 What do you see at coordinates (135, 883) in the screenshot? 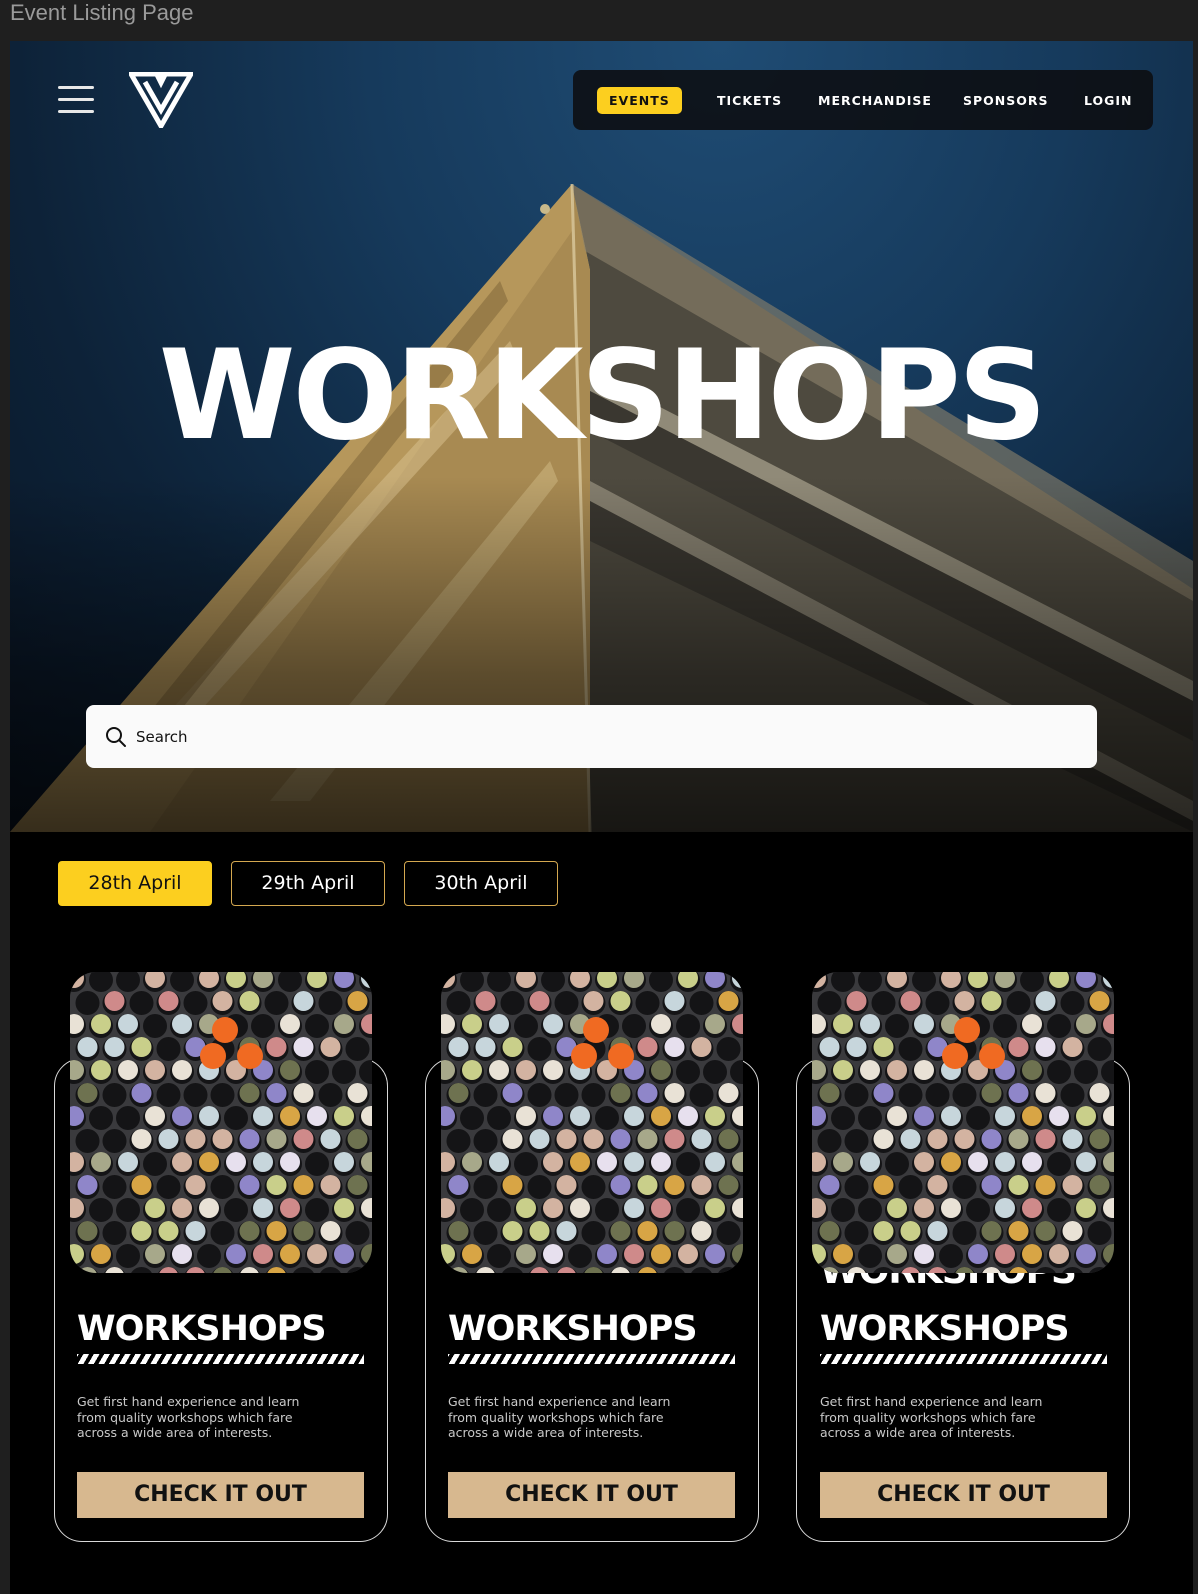
I see `date-tab-28th-april: 28th April` at bounding box center [135, 883].